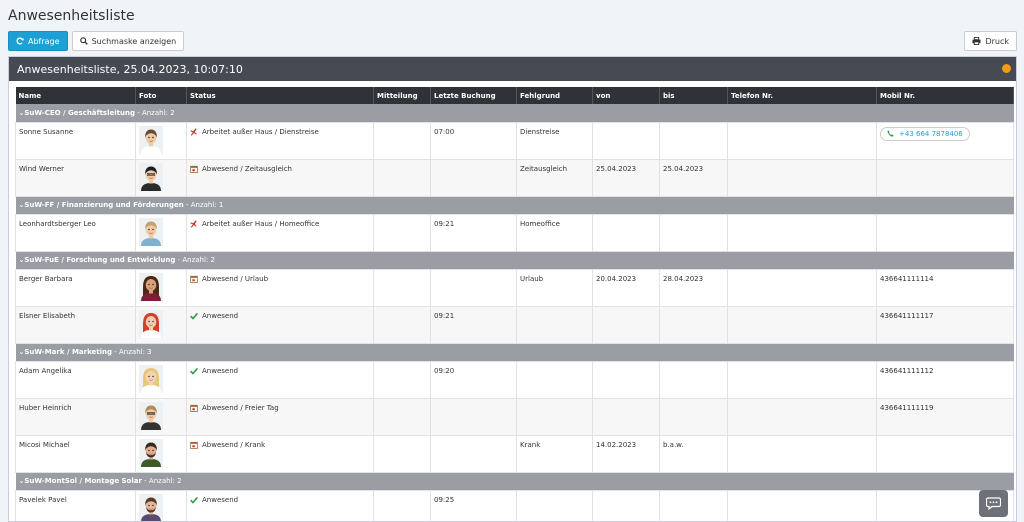  I want to click on mobile-cell, so click(945, 232).